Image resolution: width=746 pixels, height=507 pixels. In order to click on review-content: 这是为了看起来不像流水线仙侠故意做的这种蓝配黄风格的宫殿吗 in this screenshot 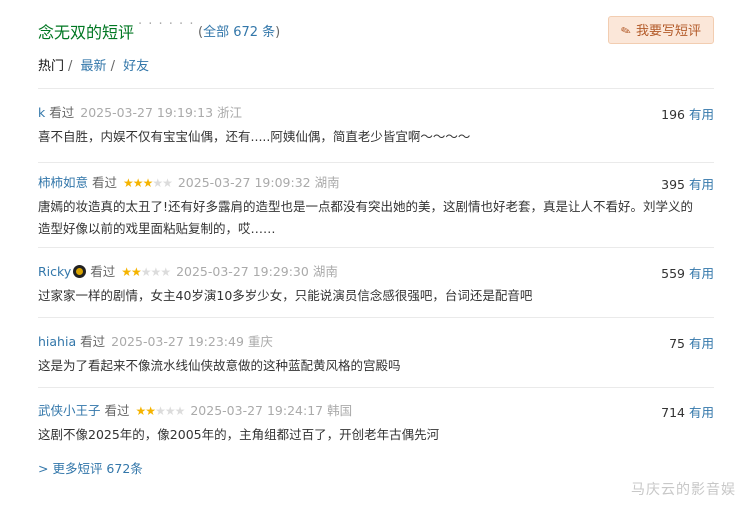, I will do `click(219, 365)`.